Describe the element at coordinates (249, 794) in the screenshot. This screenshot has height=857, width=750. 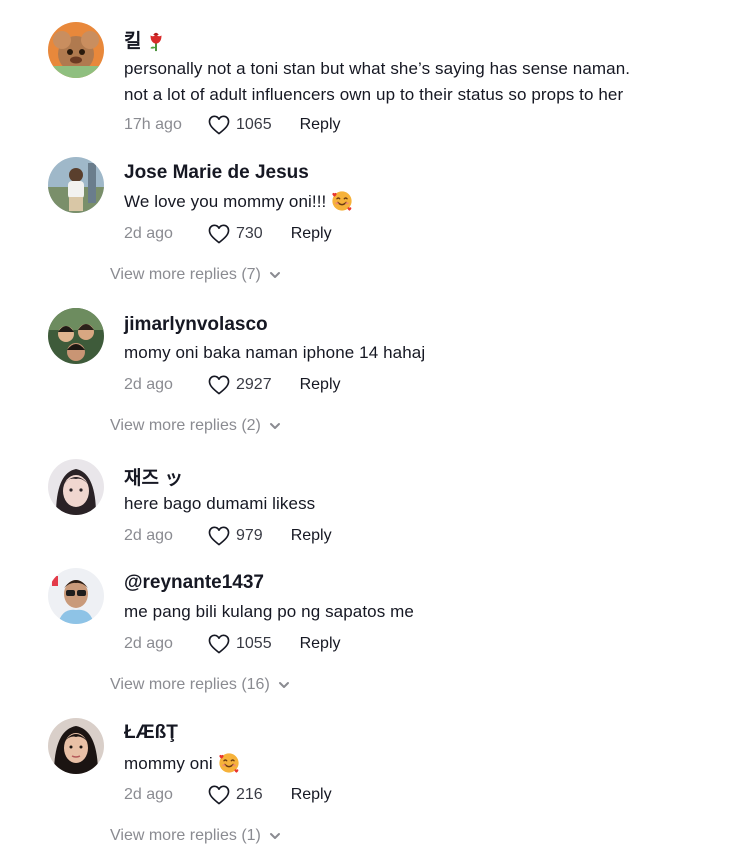
I see `like-count: 216` at that location.